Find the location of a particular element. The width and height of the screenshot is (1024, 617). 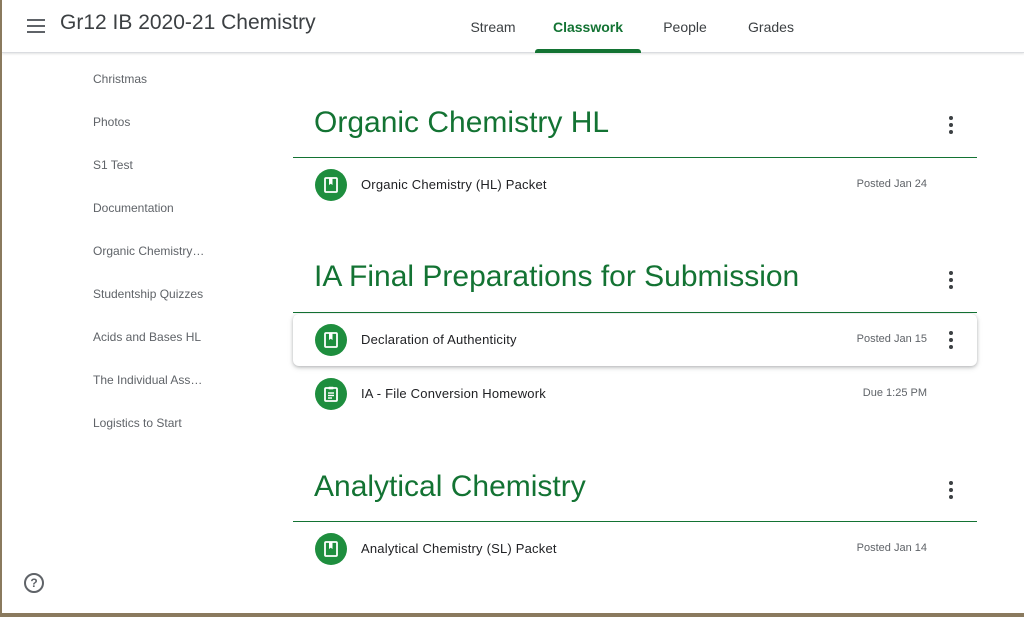

item-title: Analytical Chemistry (SL) Packet is located at coordinates (459, 548).